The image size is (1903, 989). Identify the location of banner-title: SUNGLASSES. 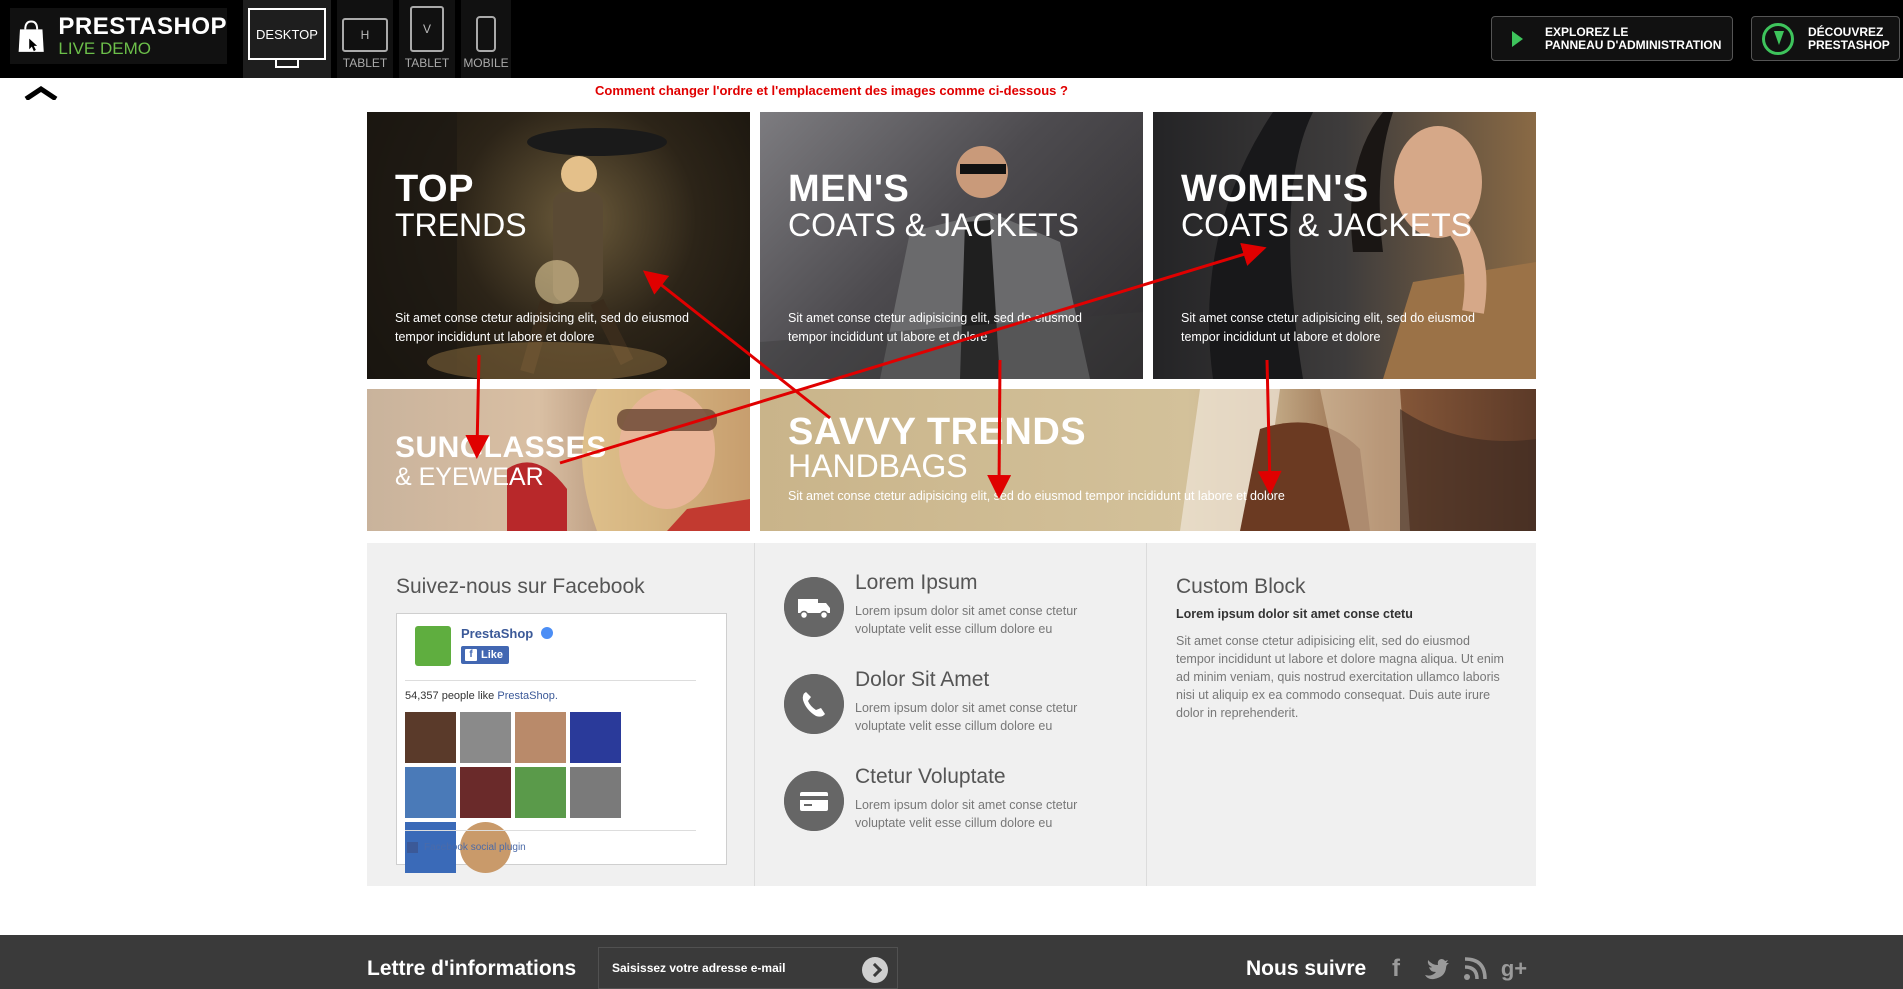
(501, 447).